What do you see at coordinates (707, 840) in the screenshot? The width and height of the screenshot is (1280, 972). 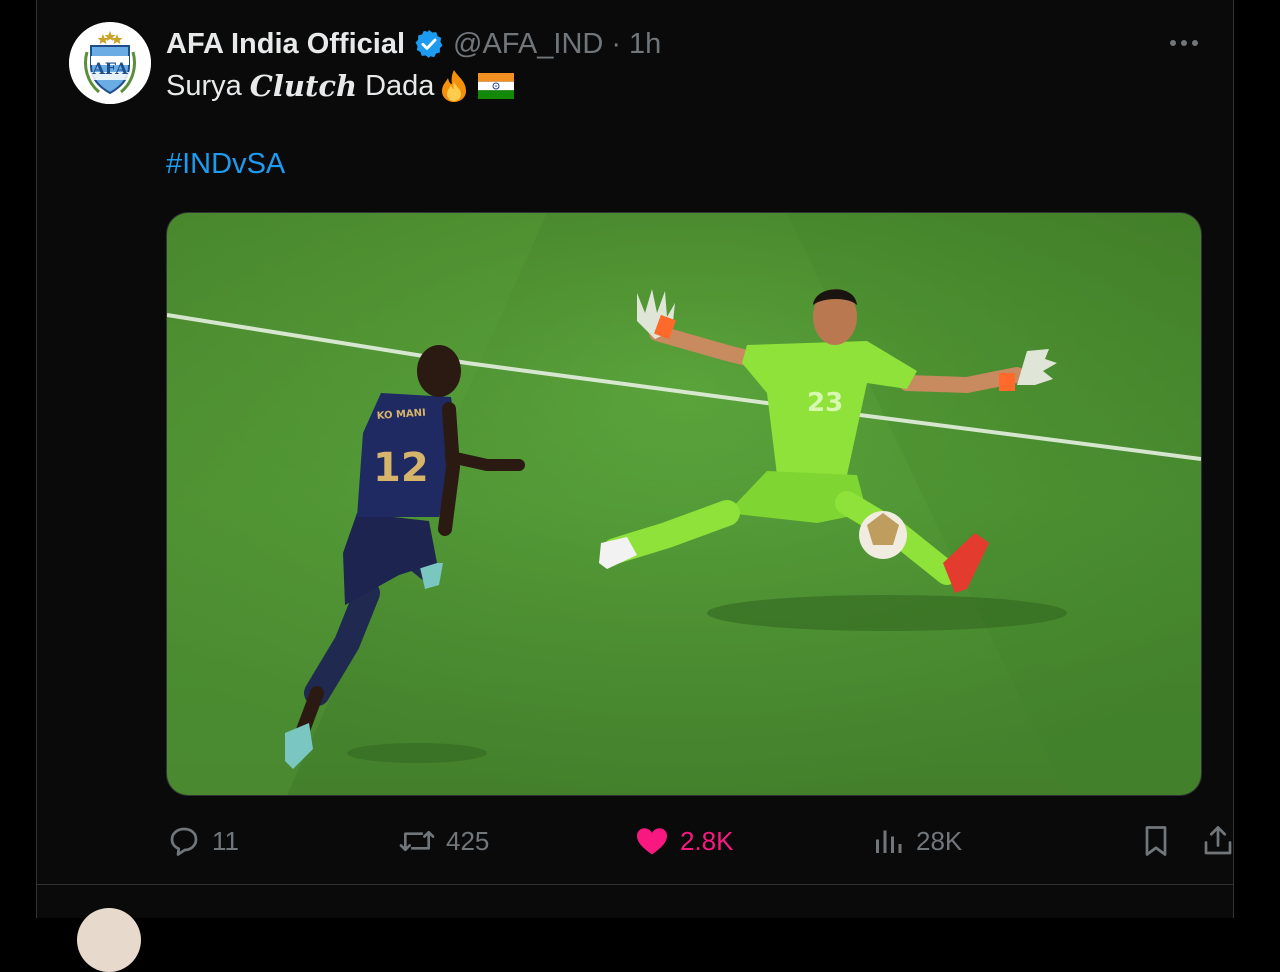 I see `like-count: 2.8K` at bounding box center [707, 840].